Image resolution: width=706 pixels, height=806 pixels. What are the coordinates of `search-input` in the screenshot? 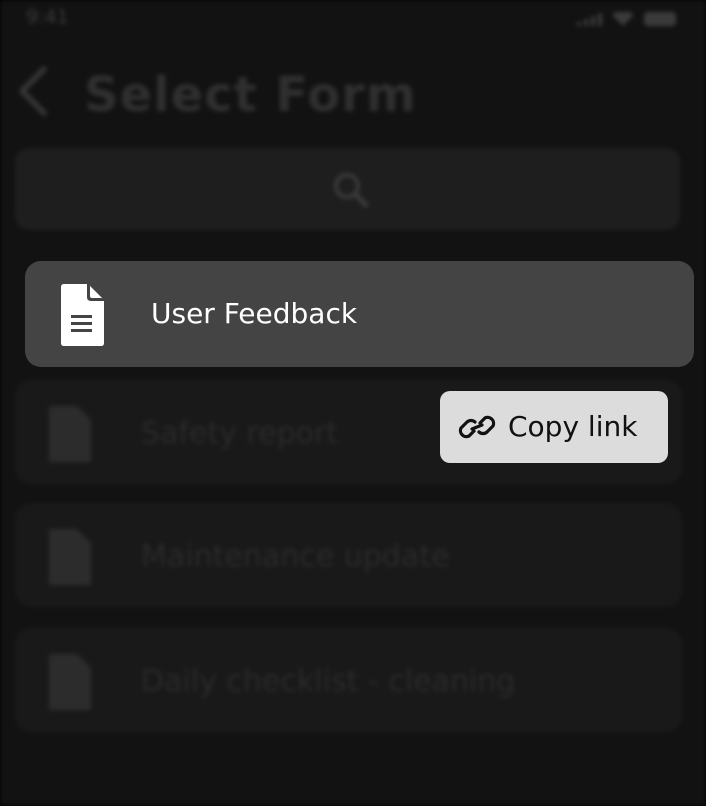 It's located at (347, 189).